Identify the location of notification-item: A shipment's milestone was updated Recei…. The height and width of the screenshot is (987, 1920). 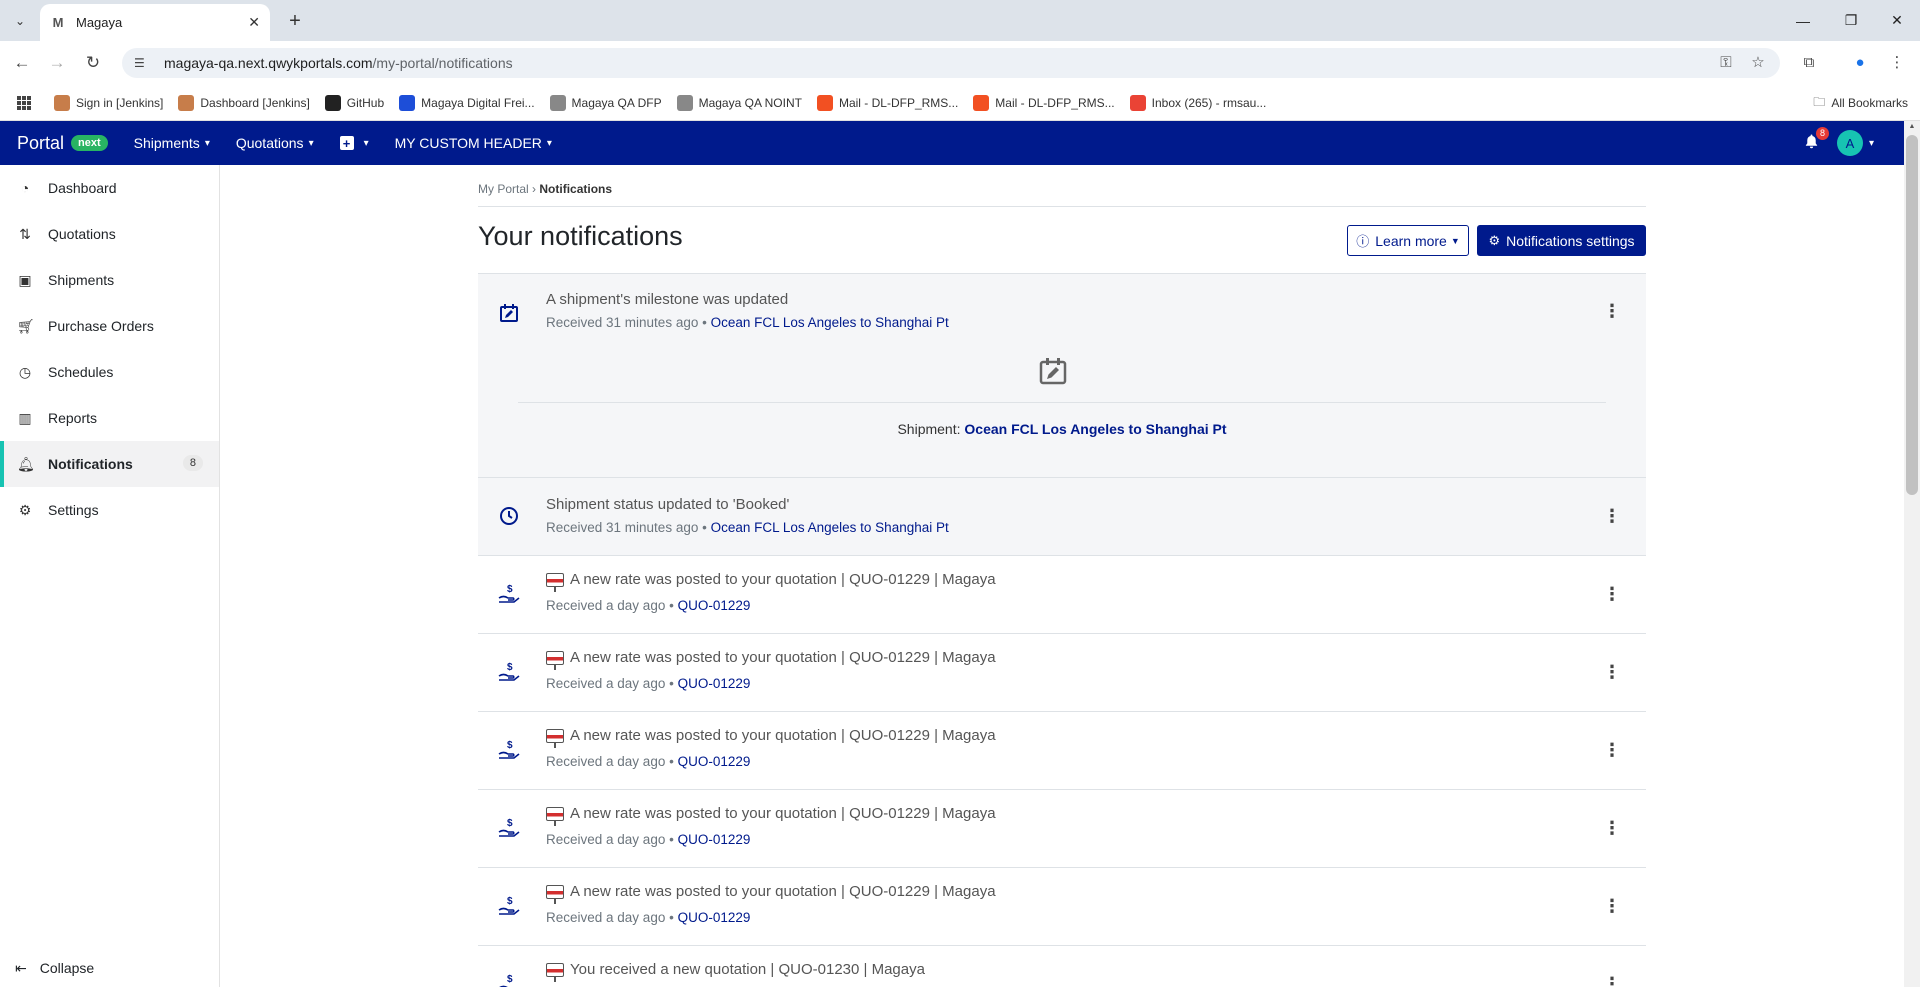
(1062, 375).